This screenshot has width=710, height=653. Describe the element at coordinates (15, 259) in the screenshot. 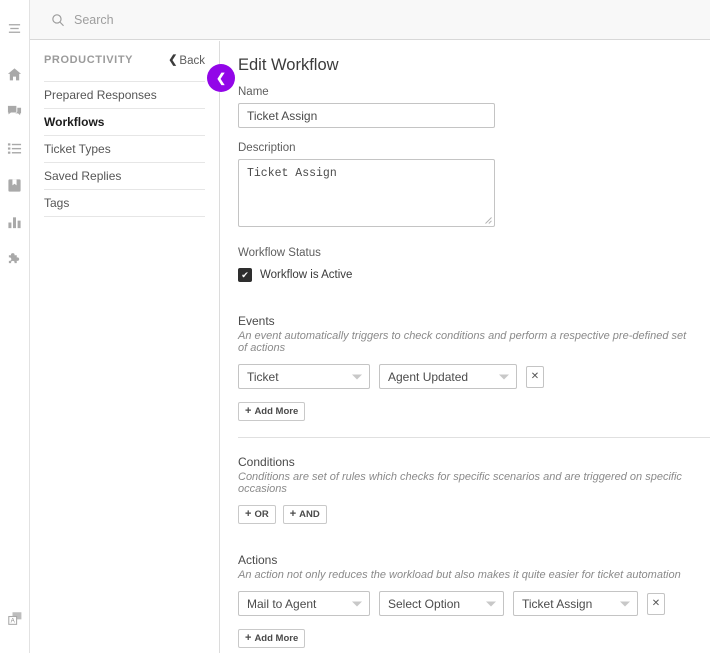

I see `puzzle-piece-icon` at that location.